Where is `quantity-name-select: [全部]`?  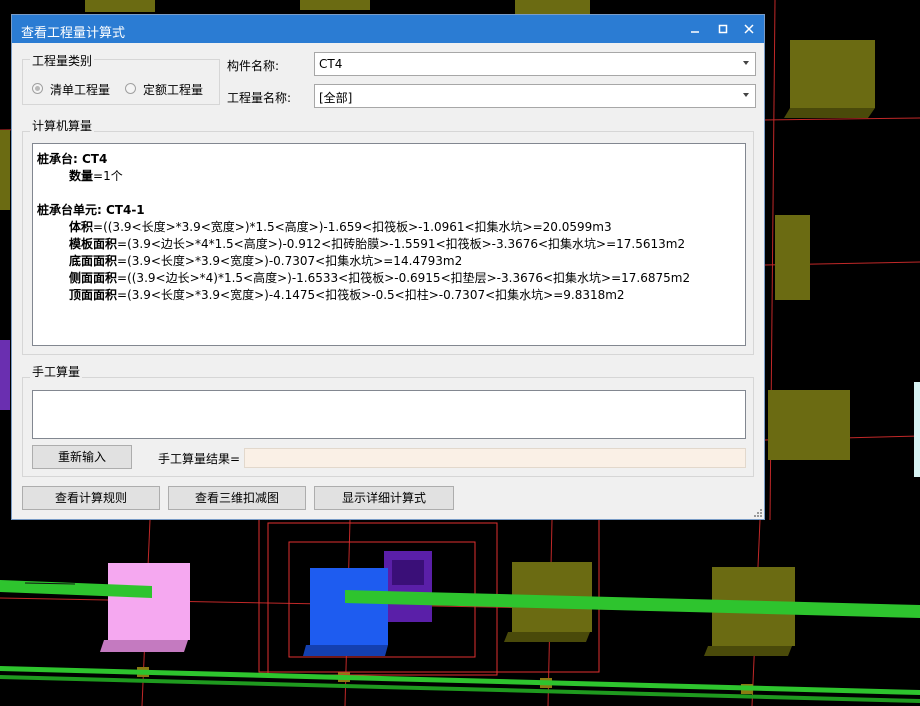 quantity-name-select: [全部] is located at coordinates (535, 96).